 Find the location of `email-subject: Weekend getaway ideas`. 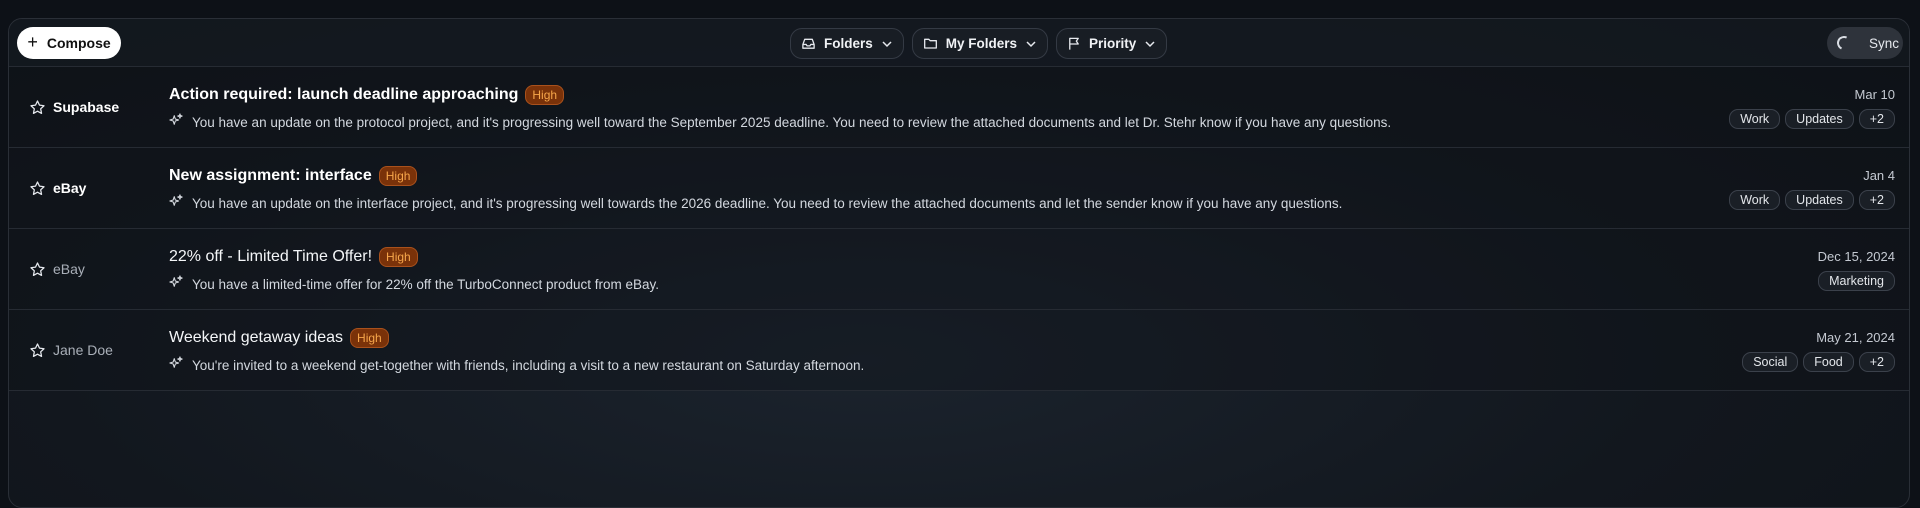

email-subject: Weekend getaway ideas is located at coordinates (256, 338).